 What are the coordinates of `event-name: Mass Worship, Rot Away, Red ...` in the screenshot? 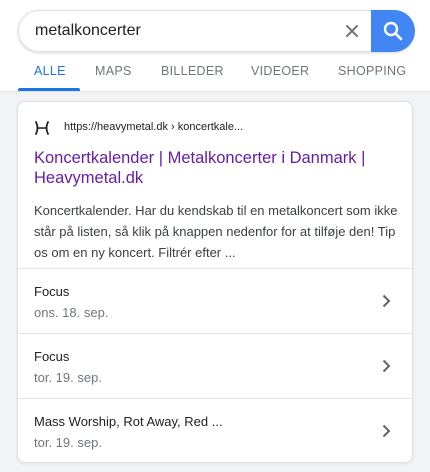 It's located at (128, 421).